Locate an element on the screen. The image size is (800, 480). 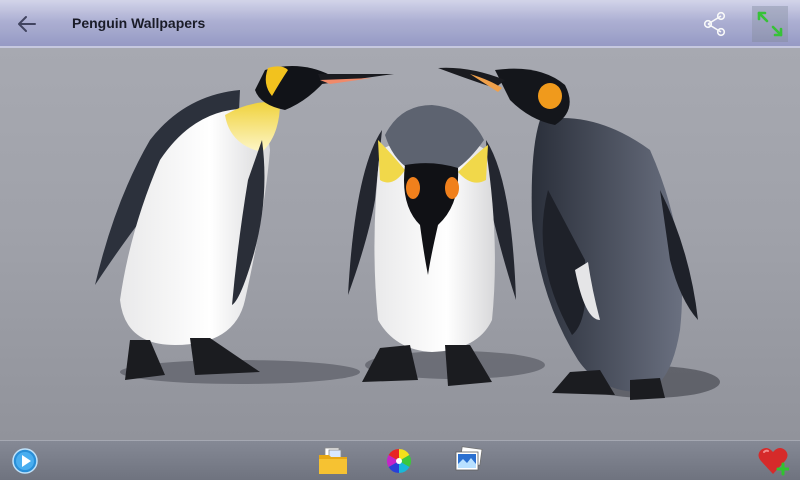
folder-button is located at coordinates (333, 461).